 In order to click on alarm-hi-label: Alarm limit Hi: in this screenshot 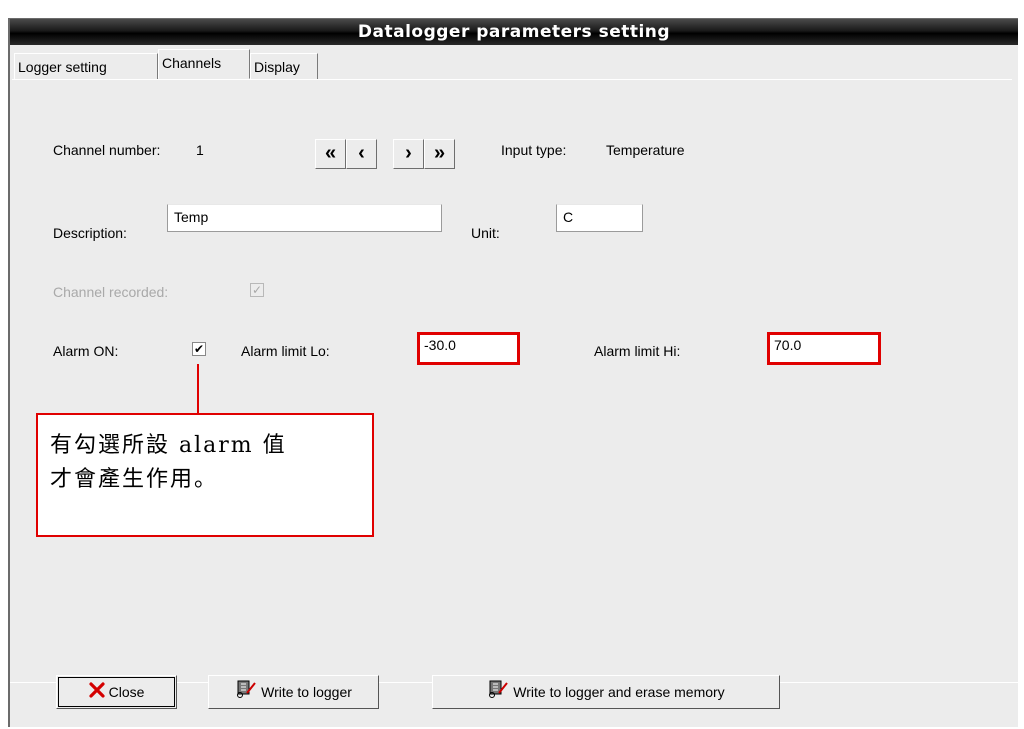, I will do `click(637, 351)`.